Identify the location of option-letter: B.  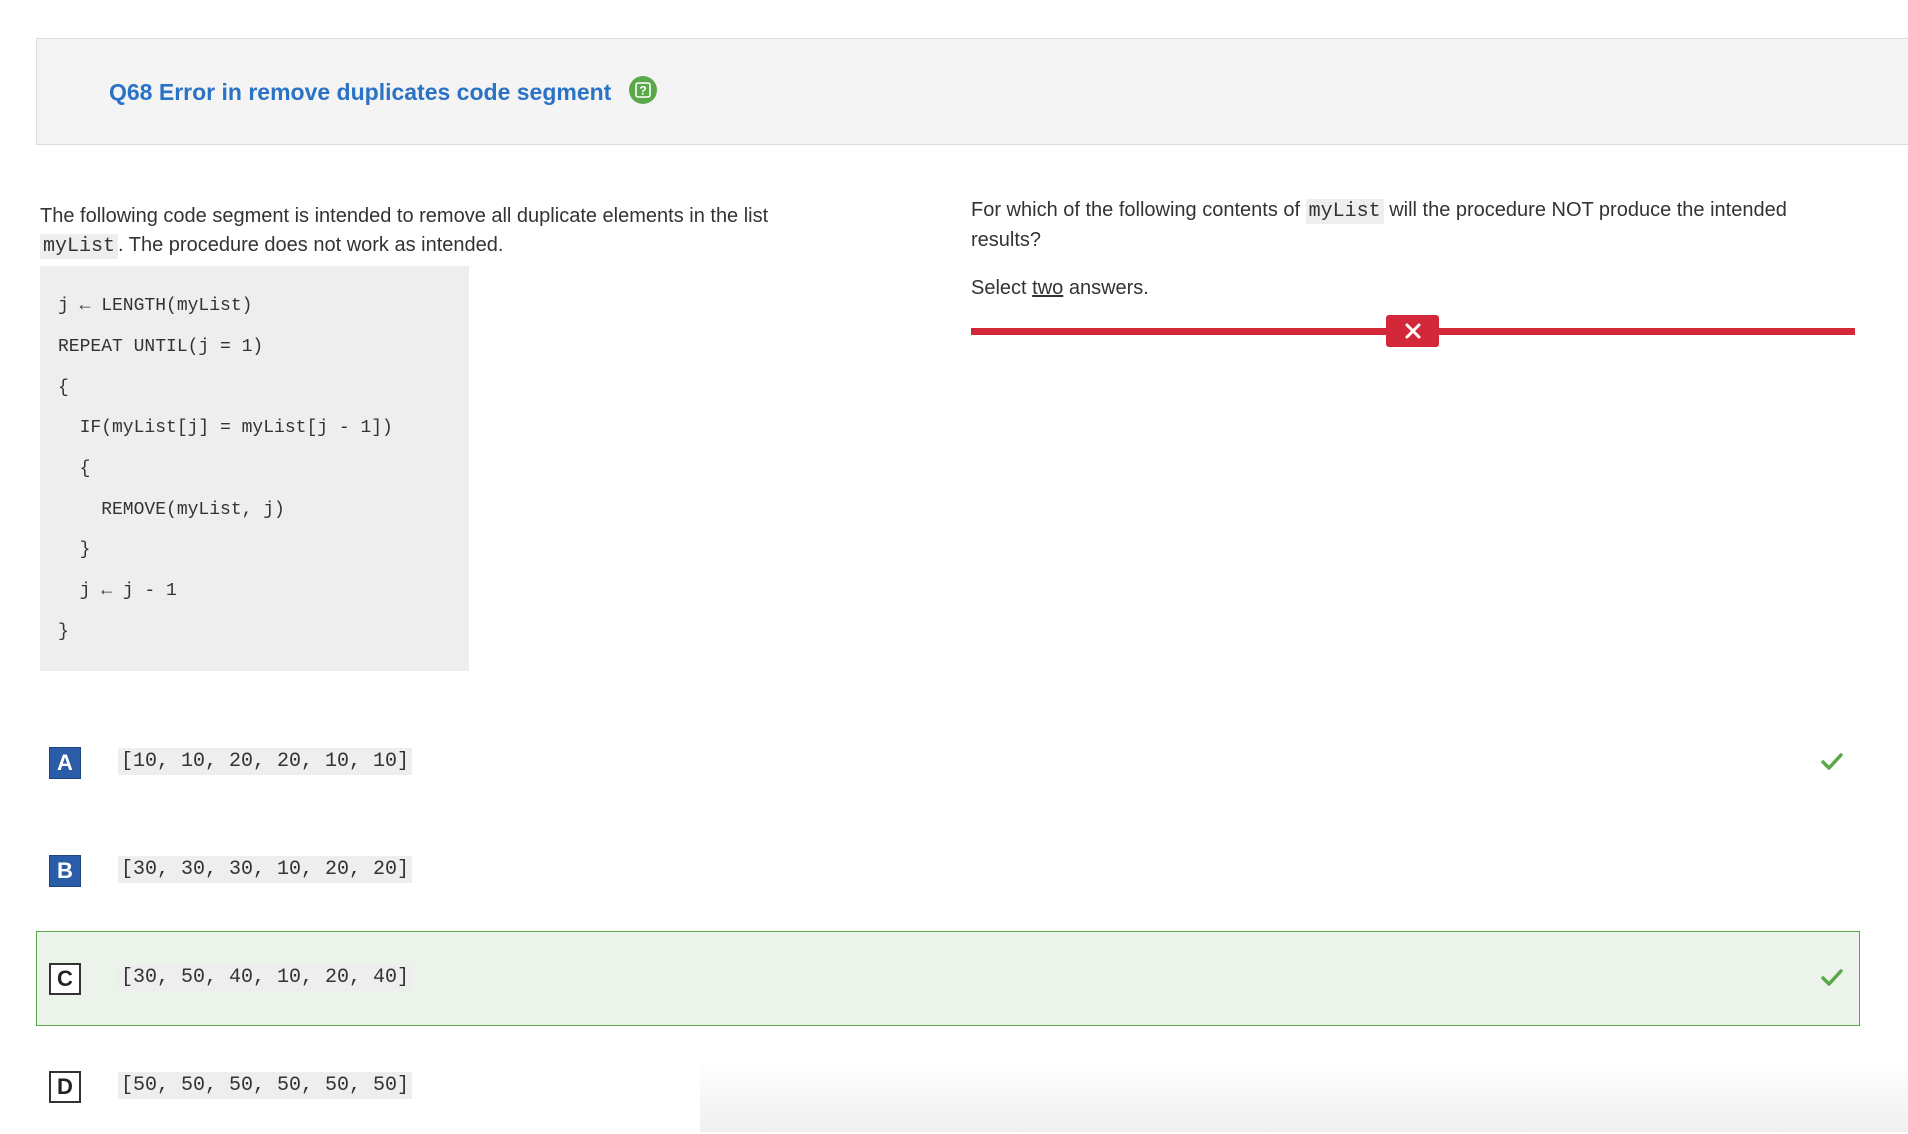
(65, 871).